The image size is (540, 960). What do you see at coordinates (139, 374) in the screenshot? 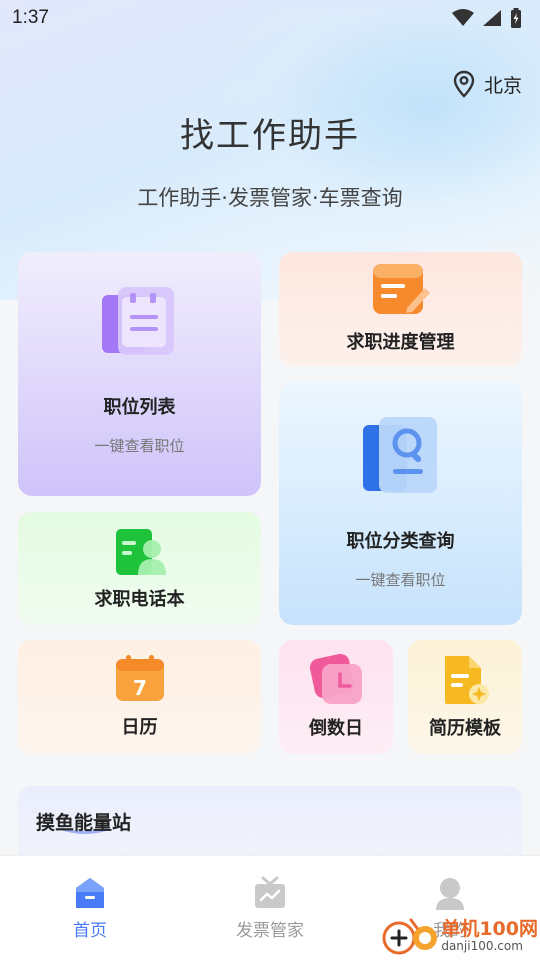
I see `job-list-card: 职位列表 一键查看职位` at bounding box center [139, 374].